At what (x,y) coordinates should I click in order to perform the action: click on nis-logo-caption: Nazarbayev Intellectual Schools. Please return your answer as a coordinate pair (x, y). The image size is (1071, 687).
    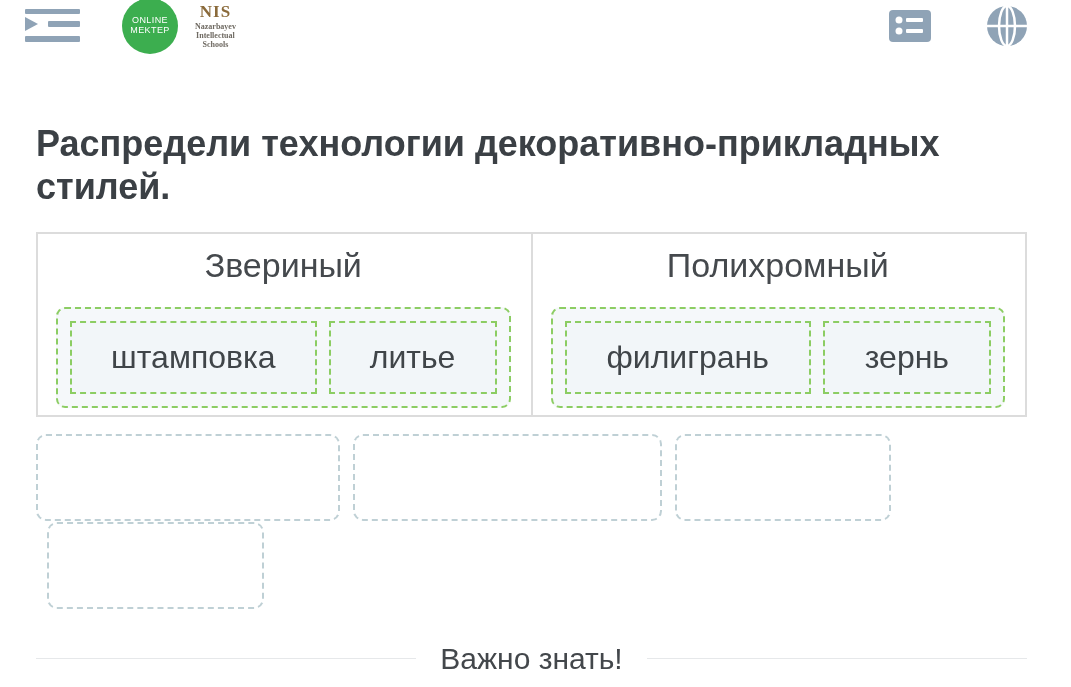
    Looking at the image, I should click on (215, 35).